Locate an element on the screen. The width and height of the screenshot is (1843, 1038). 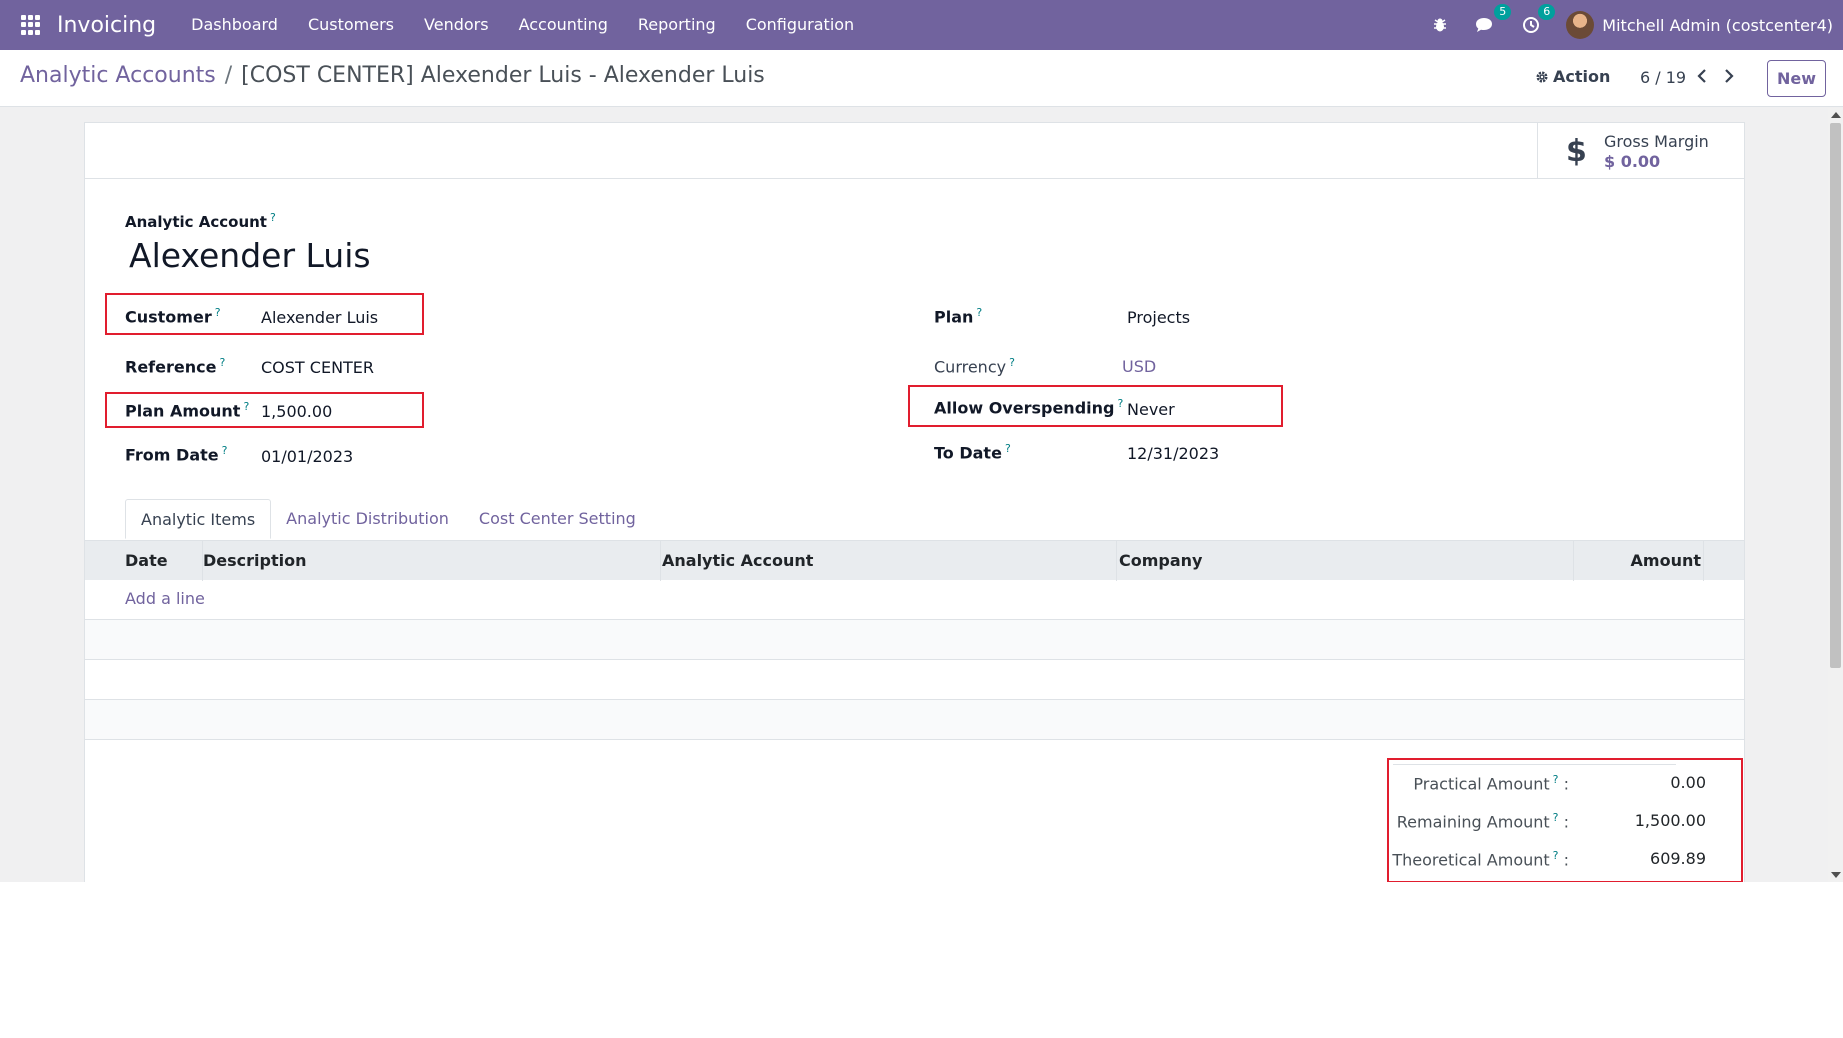
pager-value: 6 / 19 is located at coordinates (1663, 77).